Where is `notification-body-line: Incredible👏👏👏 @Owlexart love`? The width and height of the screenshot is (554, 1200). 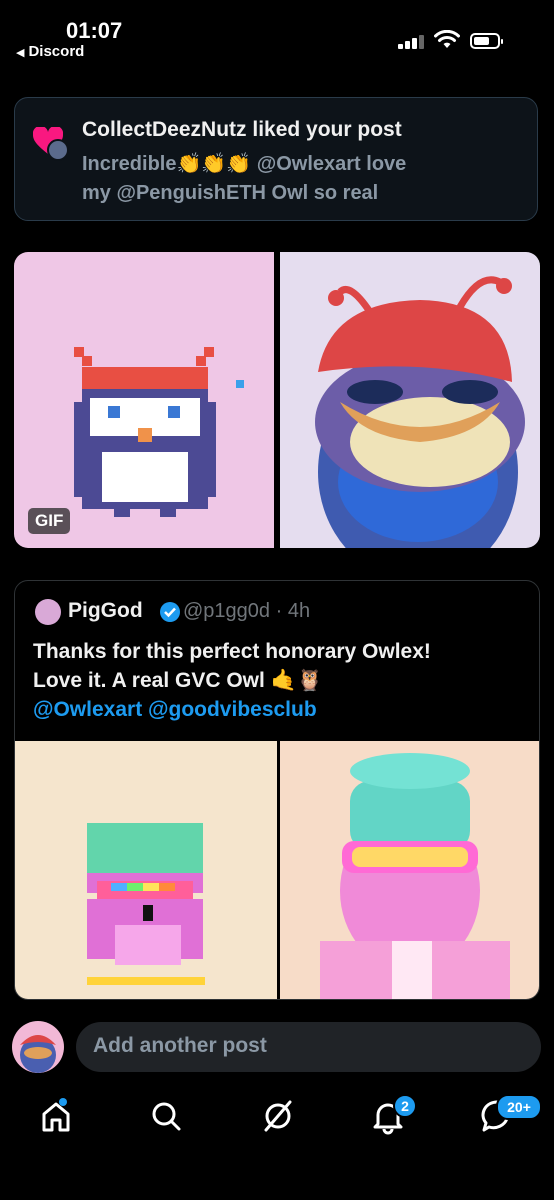
notification-body-line: Incredible👏👏👏 @Owlexart love is located at coordinates (244, 164).